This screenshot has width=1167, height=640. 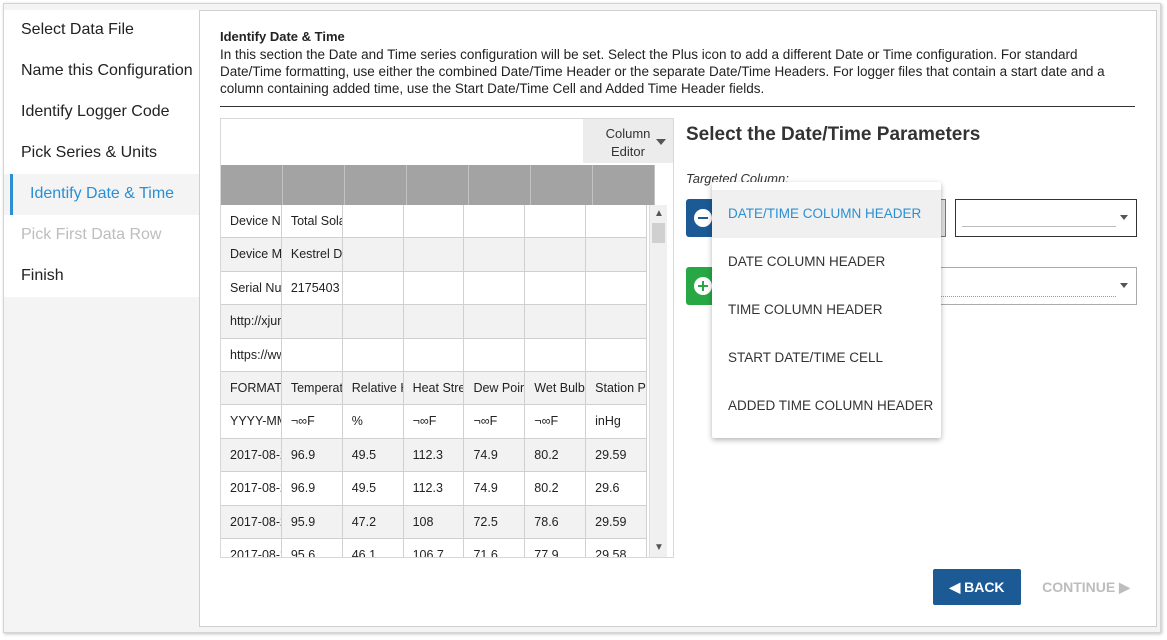 I want to click on step-name-configuration: Name this Configuration, so click(x=101, y=71).